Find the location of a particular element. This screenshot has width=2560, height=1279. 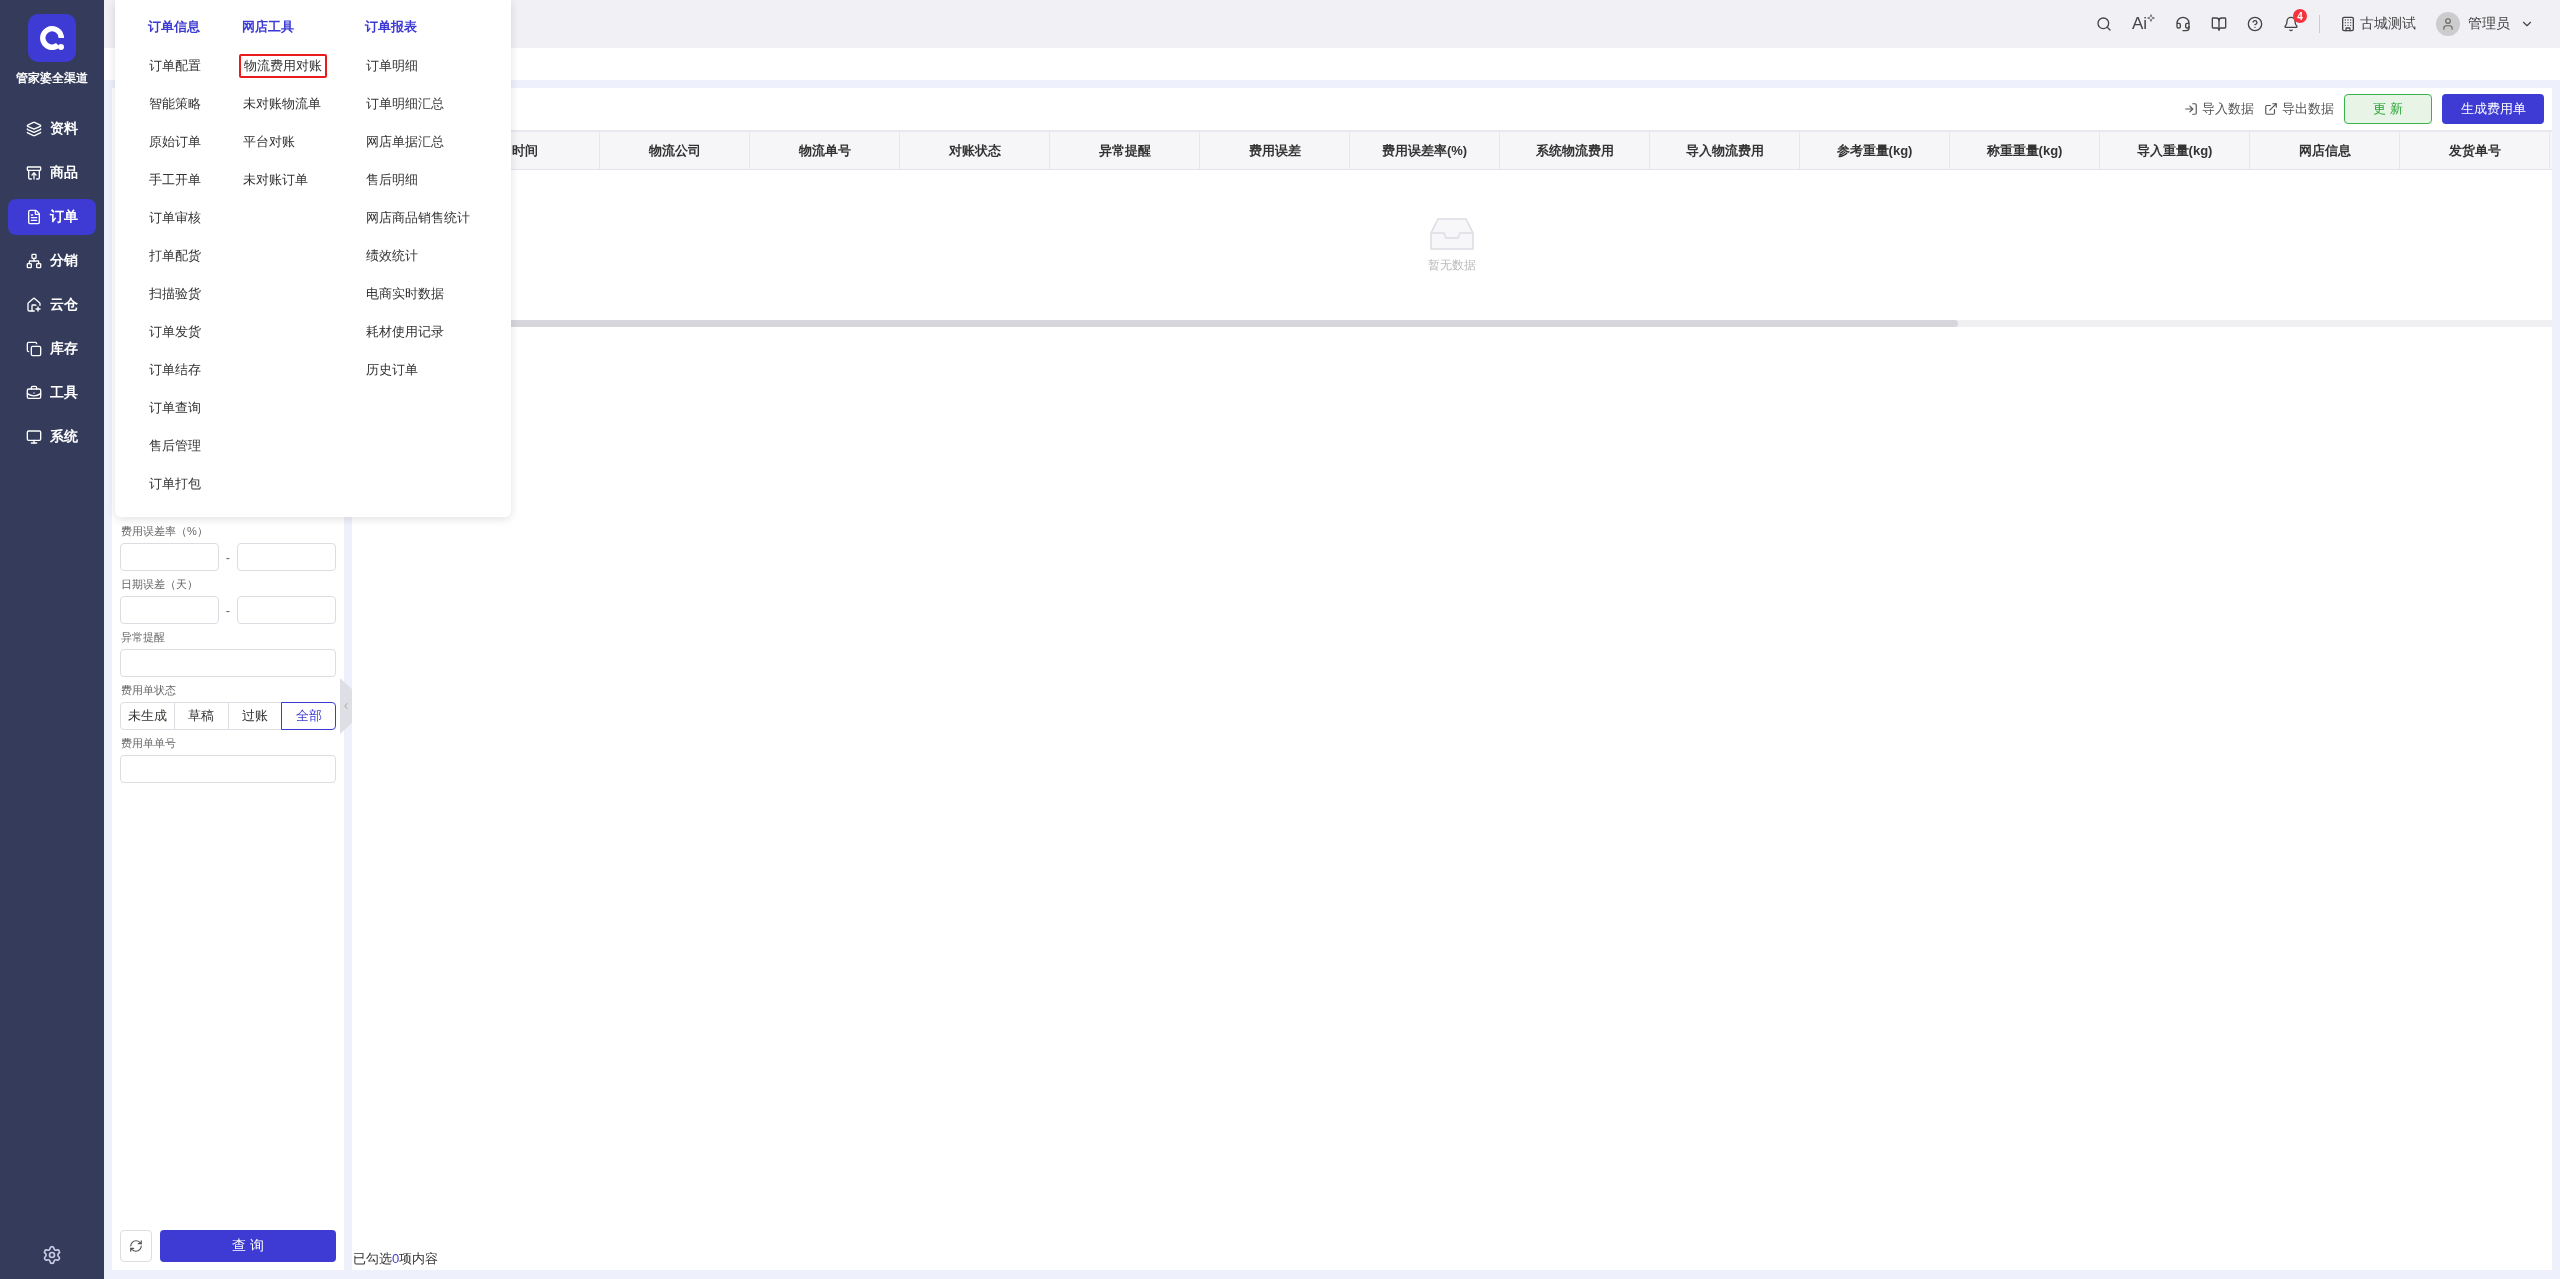

search-icon is located at coordinates (2103, 24).